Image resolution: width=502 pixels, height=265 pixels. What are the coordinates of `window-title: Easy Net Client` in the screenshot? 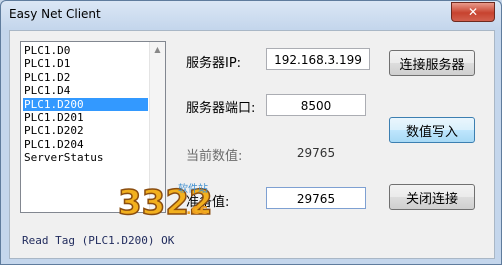 It's located at (55, 14).